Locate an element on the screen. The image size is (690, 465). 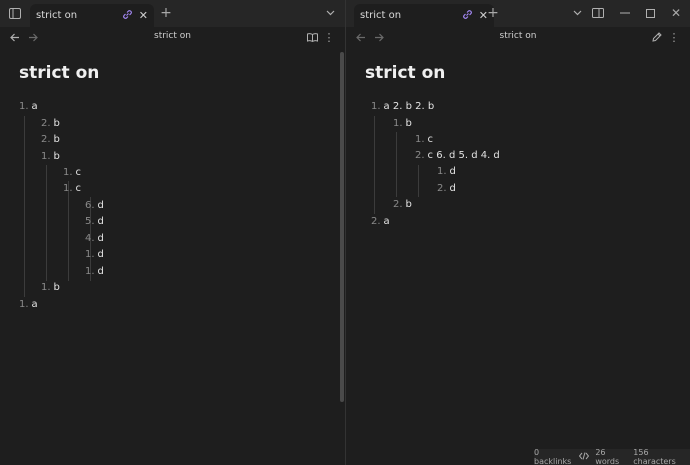
split-icon is located at coordinates (598, 13).